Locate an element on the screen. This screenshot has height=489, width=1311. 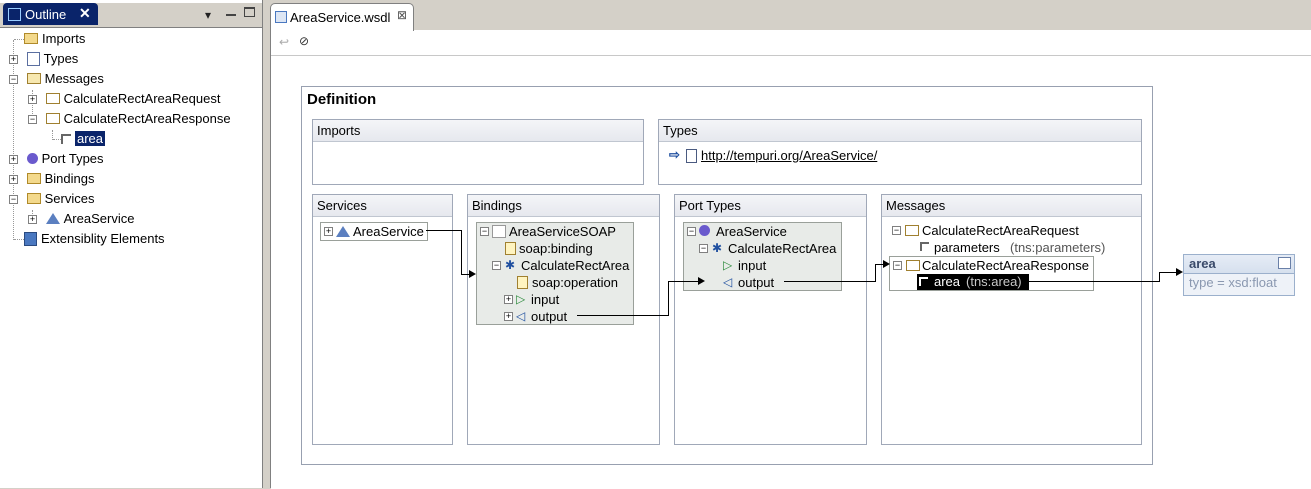
tab-label: AreaService.wsdl is located at coordinates (340, 17).